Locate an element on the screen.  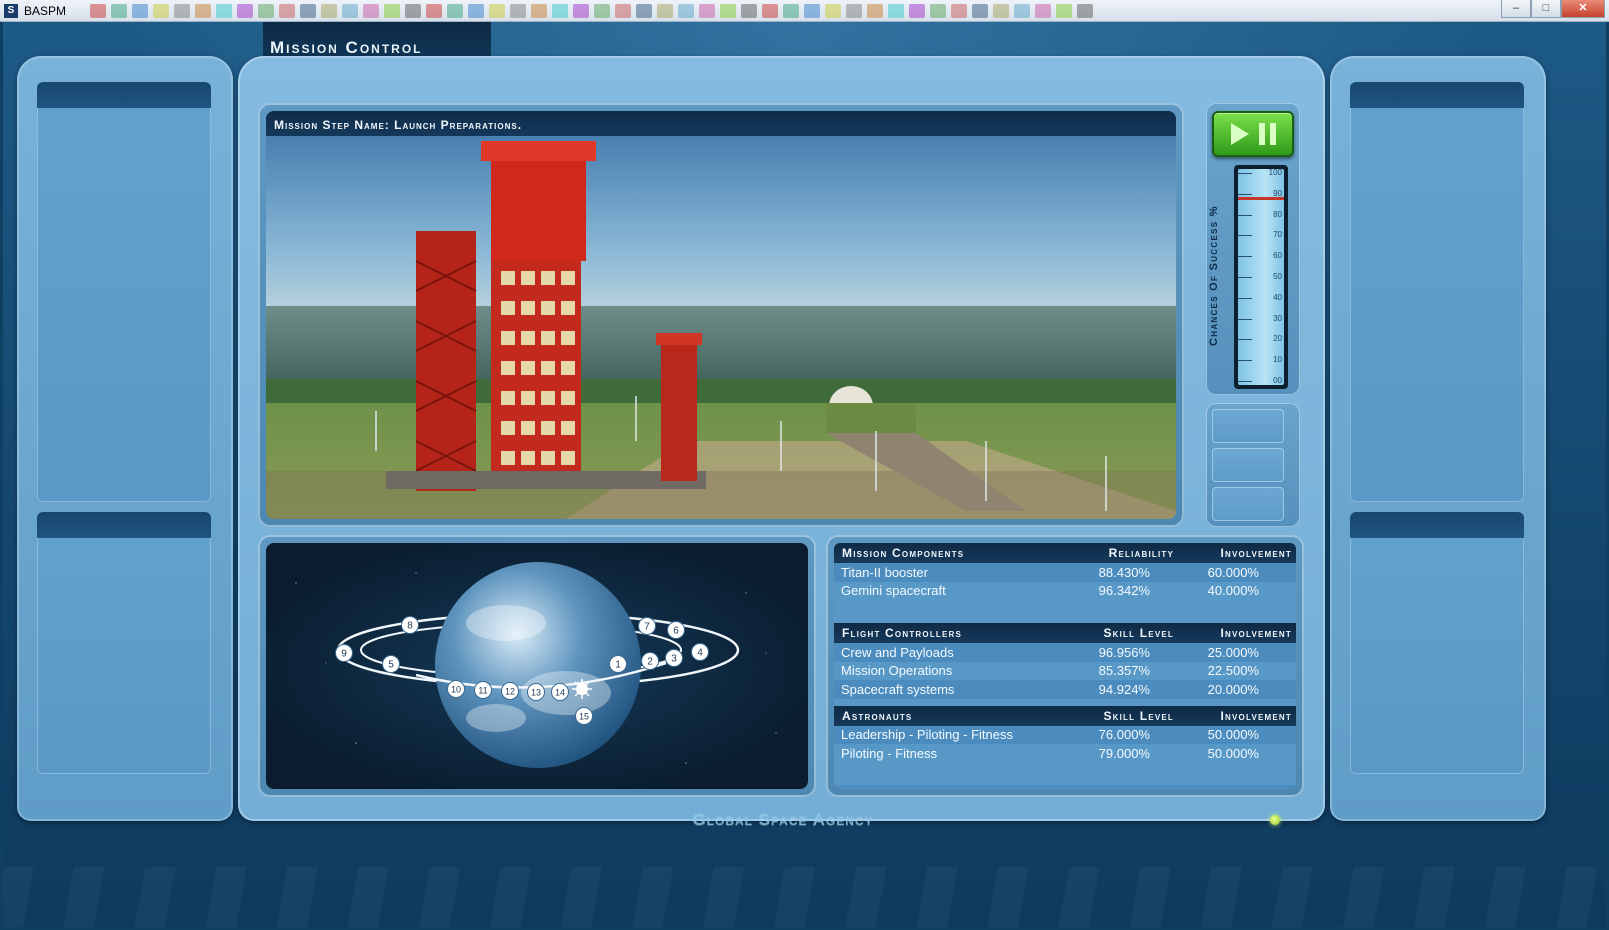
orbit-step-number: 6 is located at coordinates (676, 631).